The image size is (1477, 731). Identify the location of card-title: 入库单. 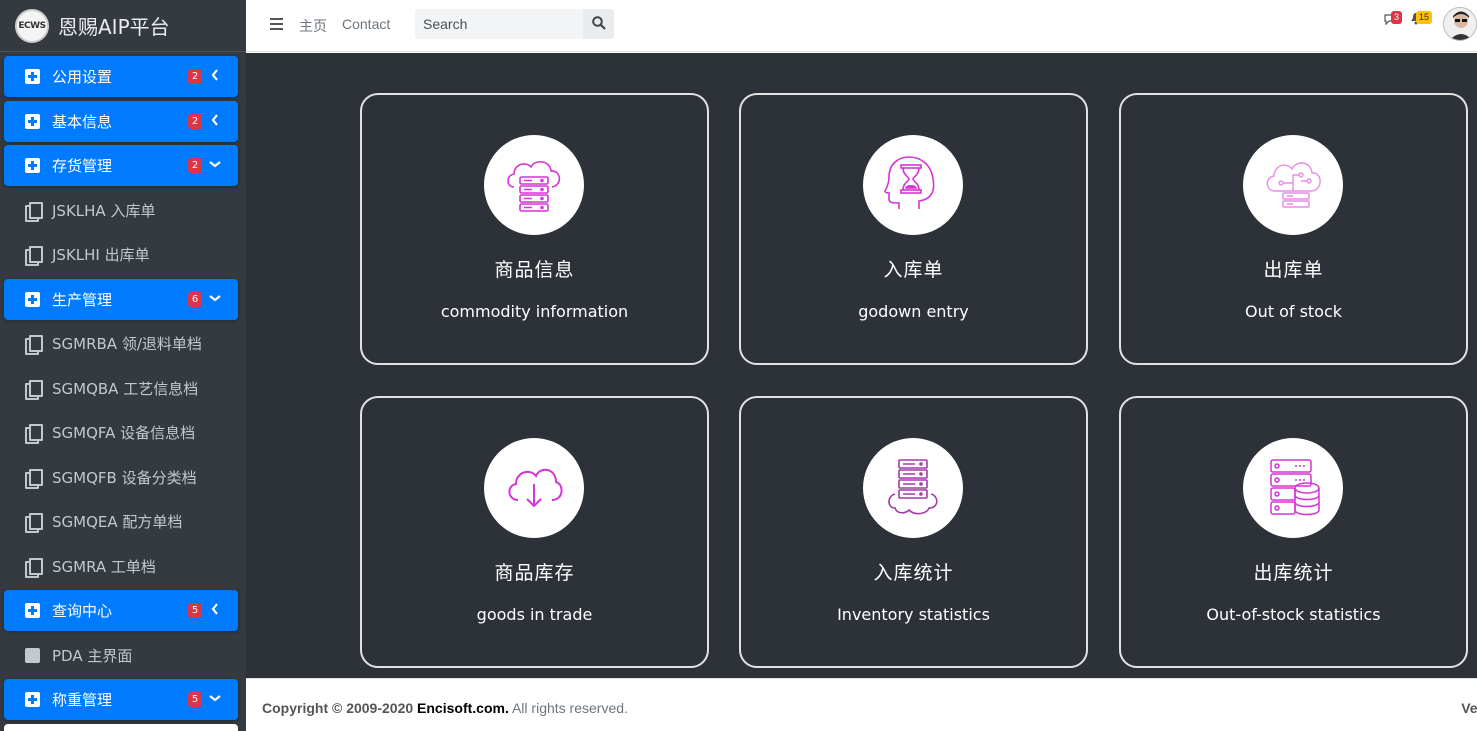
(913, 270).